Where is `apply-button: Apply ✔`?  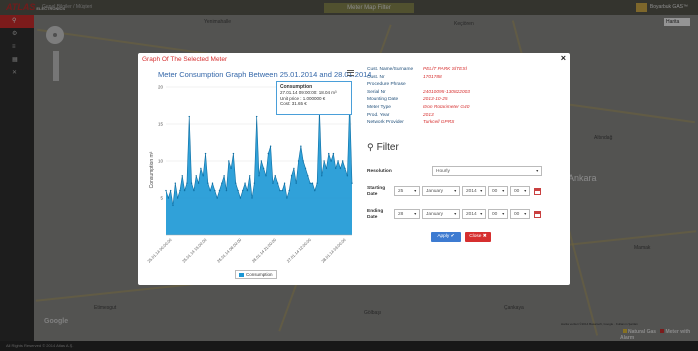
apply-button: Apply ✔ is located at coordinates (446, 237).